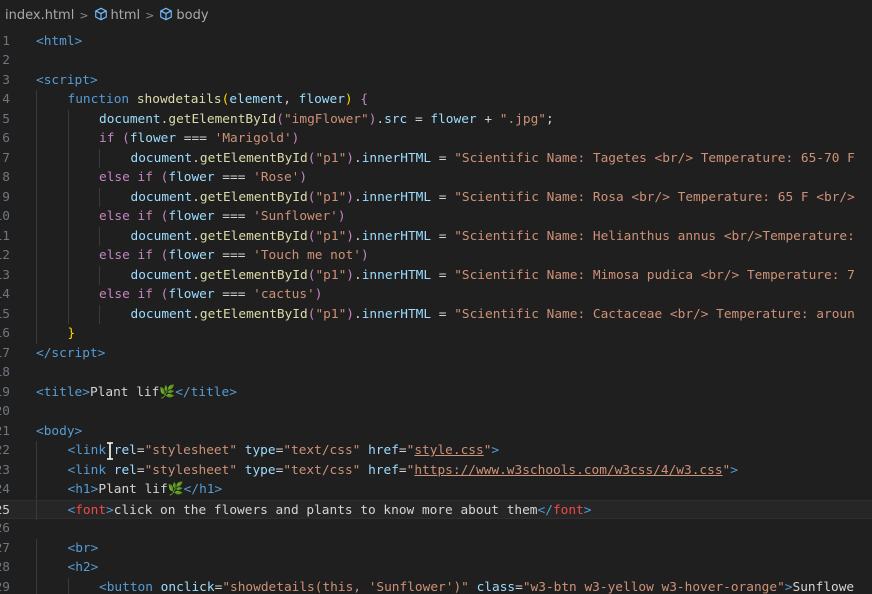  What do you see at coordinates (125, 450) in the screenshot?
I see `code-token: rel` at bounding box center [125, 450].